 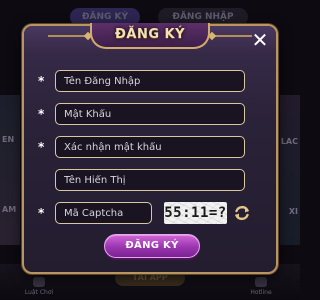 What do you see at coordinates (289, 141) in the screenshot?
I see `bg-right-label: LAC` at bounding box center [289, 141].